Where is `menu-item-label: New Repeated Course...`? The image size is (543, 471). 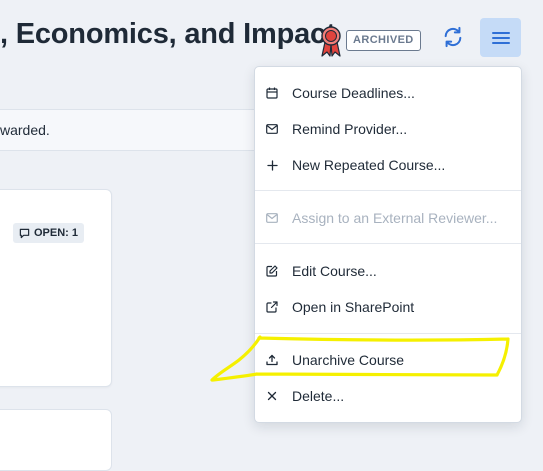
menu-item-label: New Repeated Course... is located at coordinates (369, 165).